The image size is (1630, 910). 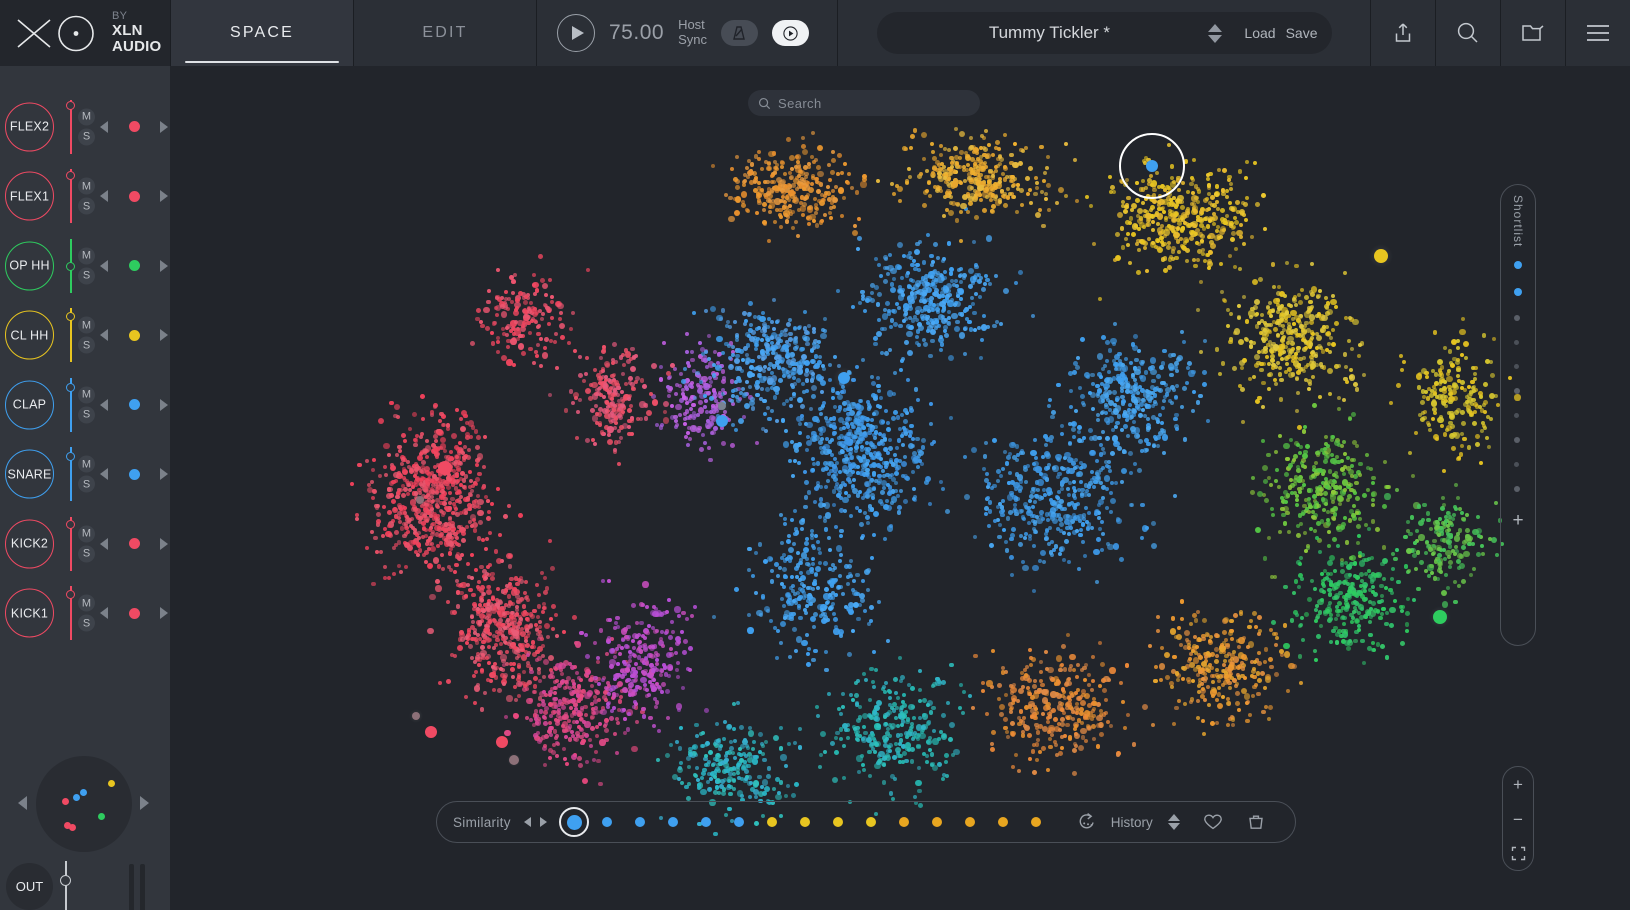 I want to click on next-sample-icon, so click(x=164, y=474).